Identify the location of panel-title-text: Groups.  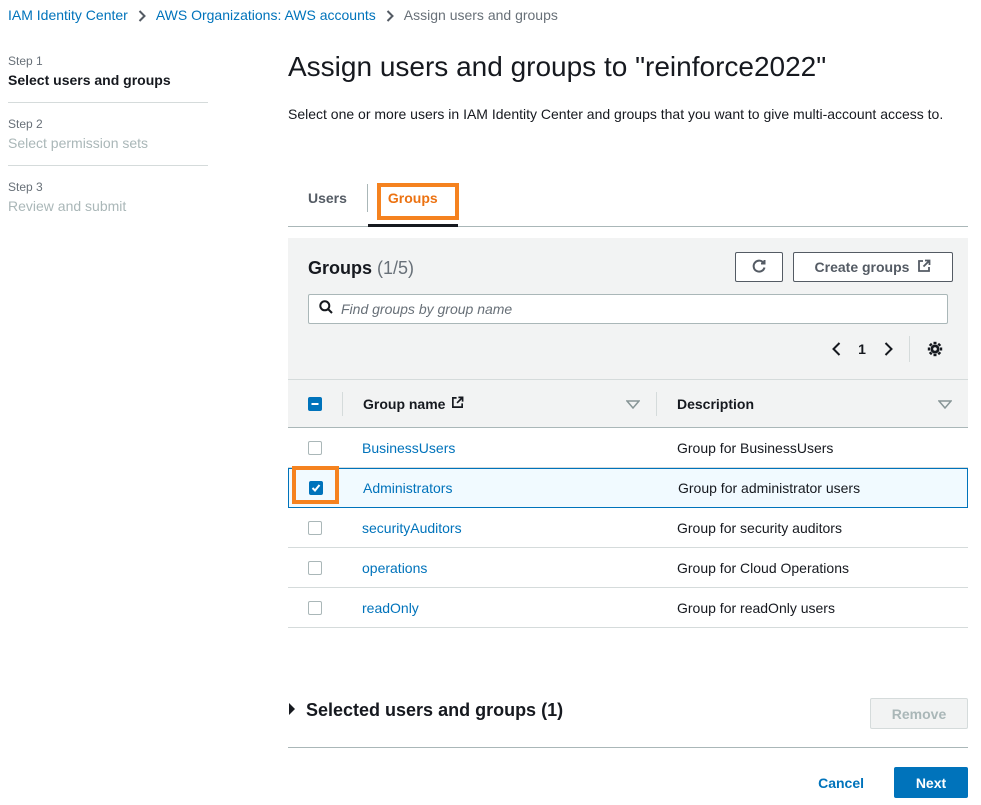
(340, 268).